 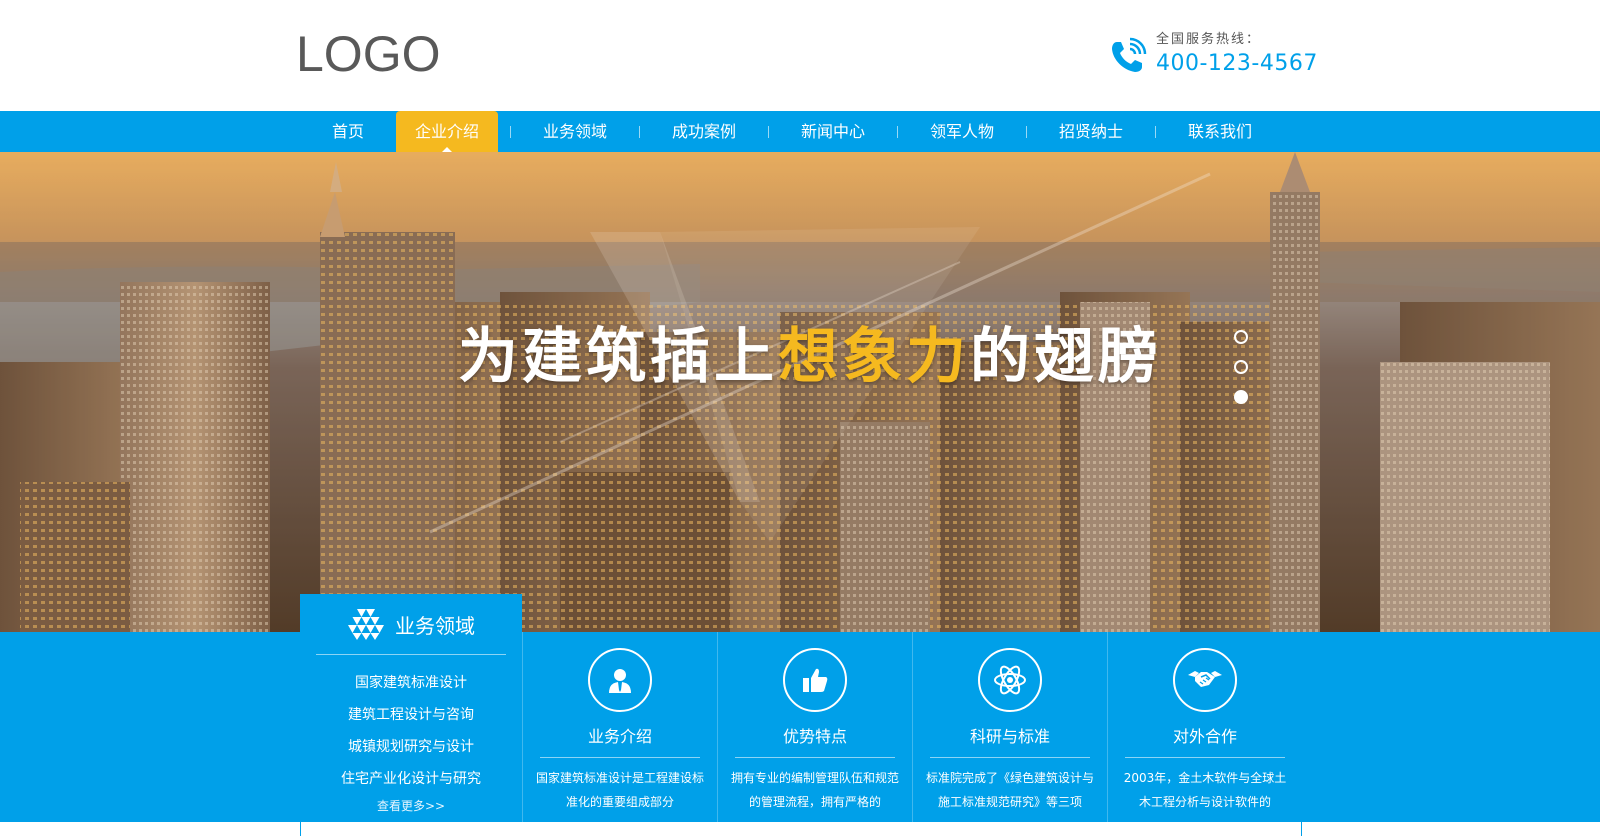 I want to click on card-cooperation: 对外合作 2003年，金土木软件与全球土木工程分析与设计软件的, so click(x=1204, y=727).